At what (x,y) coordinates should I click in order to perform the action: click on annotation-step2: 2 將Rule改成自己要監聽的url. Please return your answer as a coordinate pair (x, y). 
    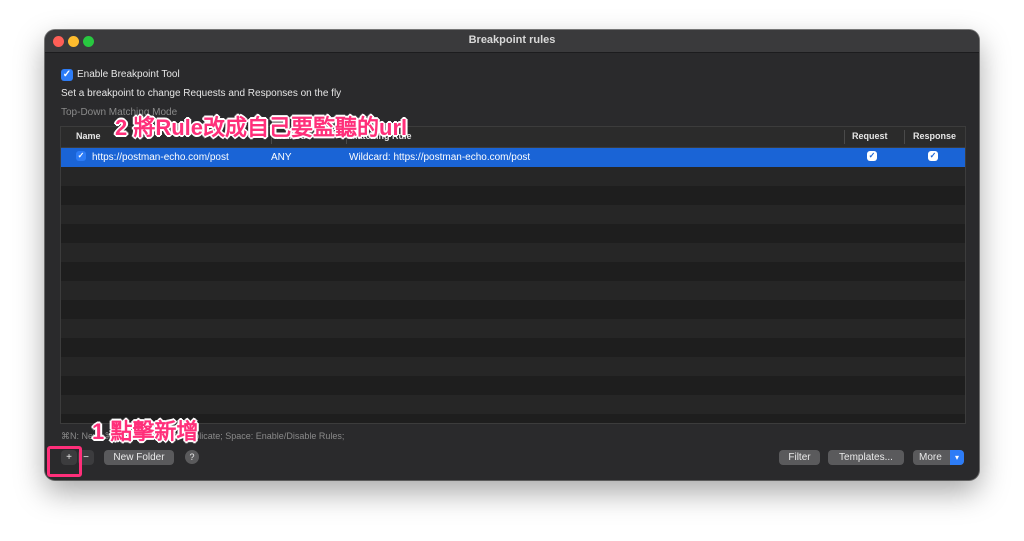
    Looking at the image, I should click on (261, 127).